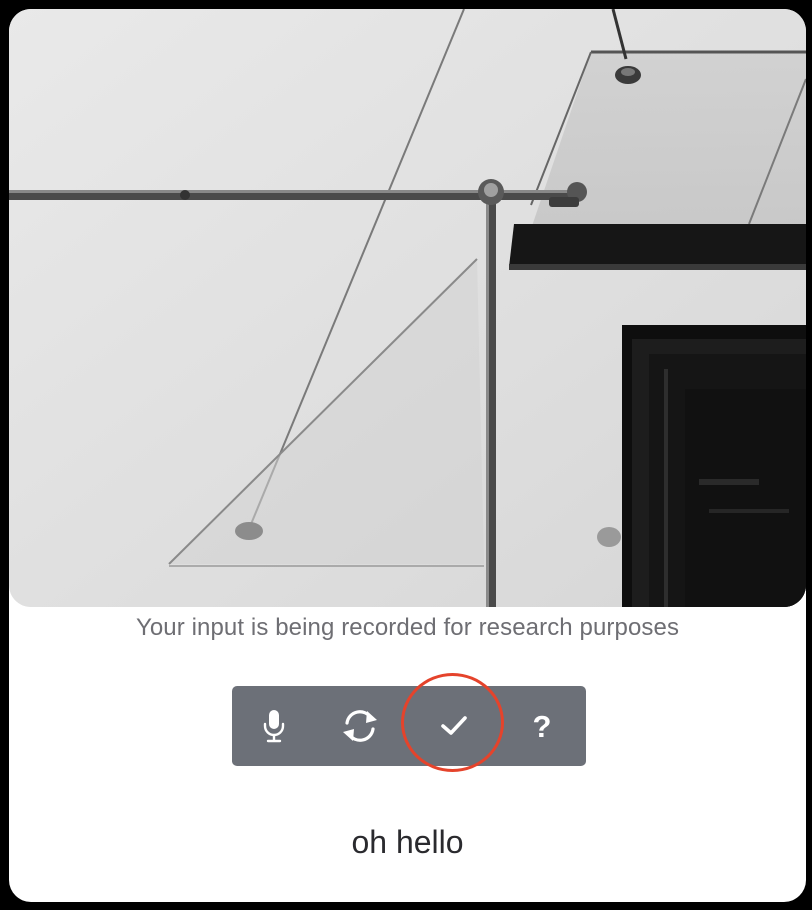 Image resolution: width=812 pixels, height=910 pixels. Describe the element at coordinates (409, 726) in the screenshot. I see `control-toolbar: ?` at that location.